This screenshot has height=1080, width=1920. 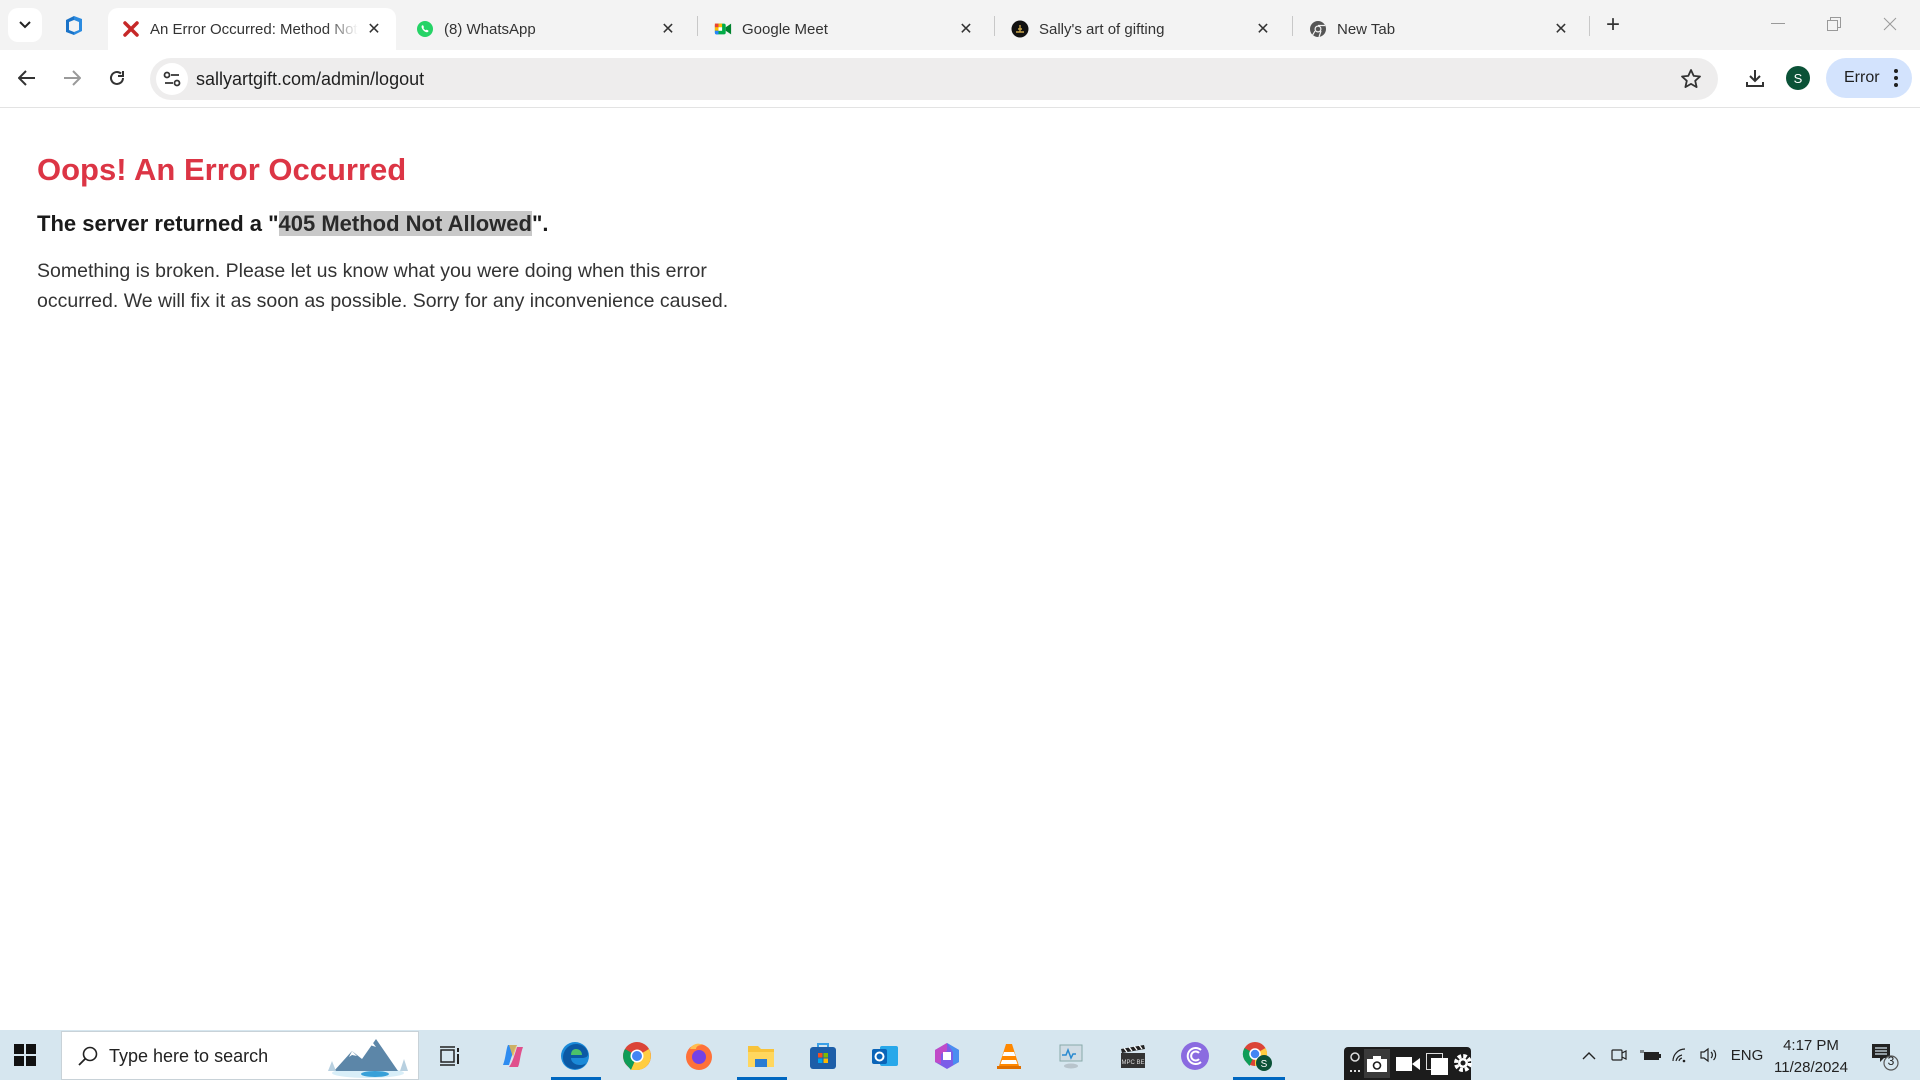 I want to click on notification-center-button: 3, so click(x=1885, y=1057).